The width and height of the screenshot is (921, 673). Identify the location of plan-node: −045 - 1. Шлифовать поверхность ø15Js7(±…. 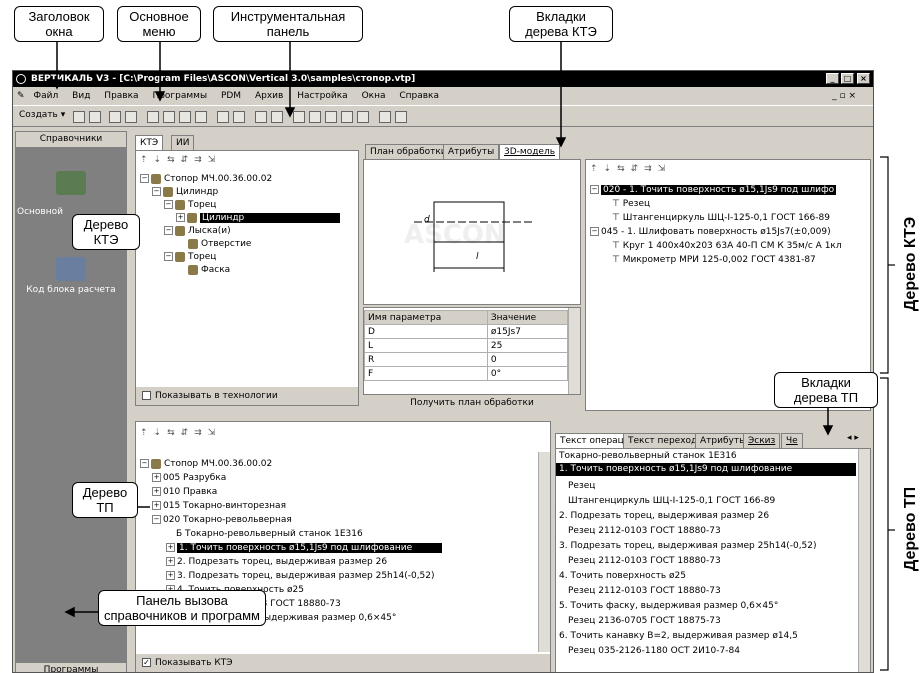
(710, 232).